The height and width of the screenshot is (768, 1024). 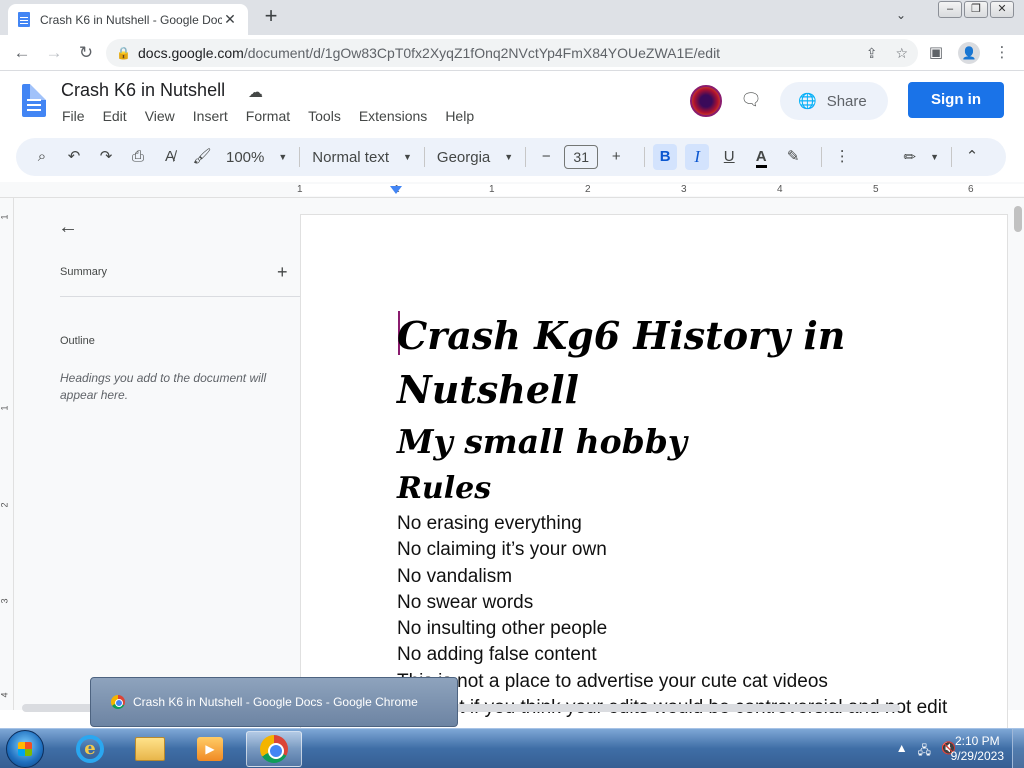 What do you see at coordinates (924, 751) in the screenshot?
I see `network-icon: 🖧` at bounding box center [924, 751].